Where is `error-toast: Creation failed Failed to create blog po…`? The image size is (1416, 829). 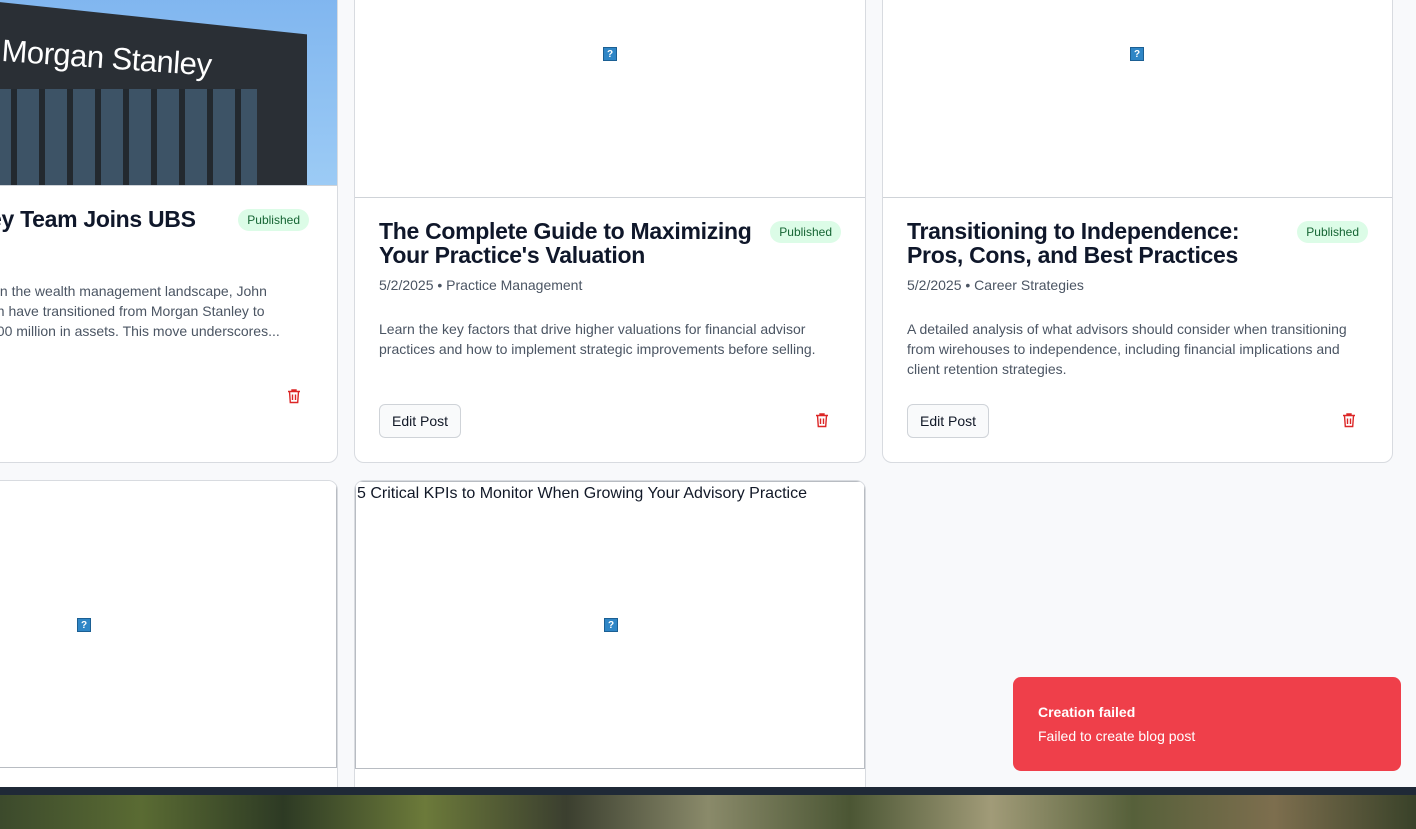 error-toast: Creation failed Failed to create blog po… is located at coordinates (1207, 724).